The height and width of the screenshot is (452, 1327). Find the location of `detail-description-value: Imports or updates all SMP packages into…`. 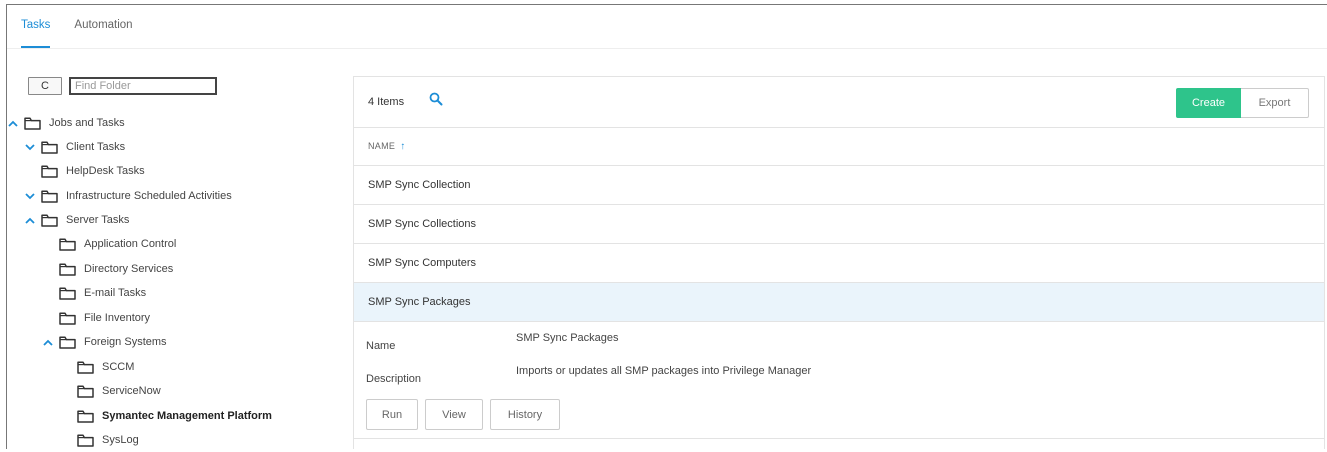

detail-description-value: Imports or updates all SMP packages into… is located at coordinates (664, 371).